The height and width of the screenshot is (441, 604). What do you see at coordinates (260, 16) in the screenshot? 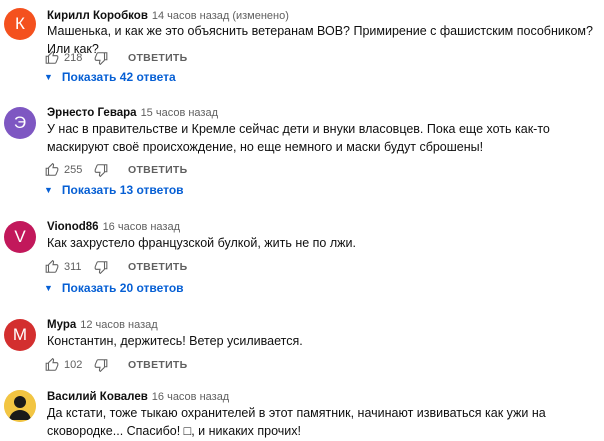
I see `edited-label: (изменено)` at bounding box center [260, 16].